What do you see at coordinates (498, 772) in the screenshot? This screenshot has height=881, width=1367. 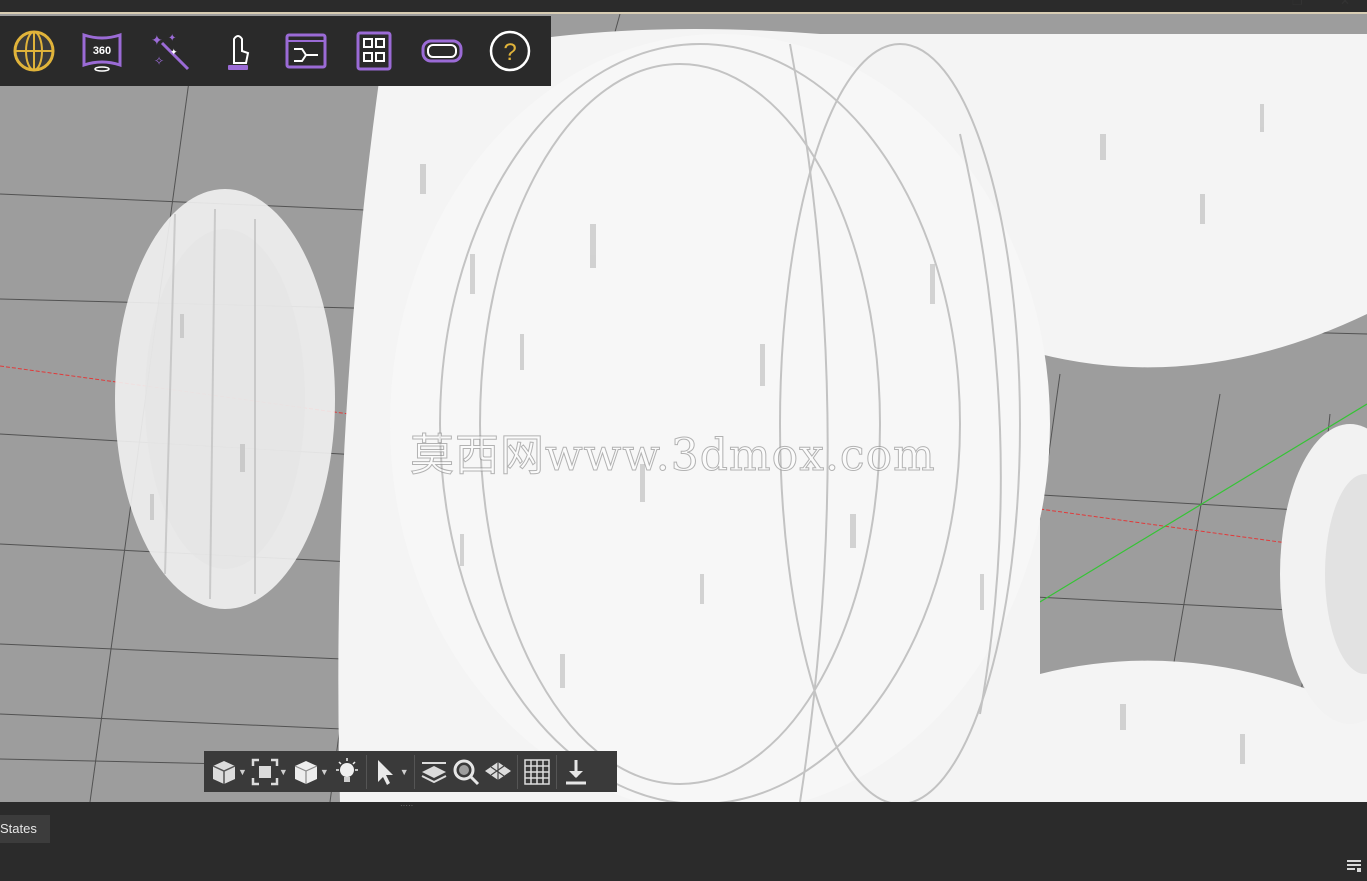 I see `checker-plane-icon` at bounding box center [498, 772].